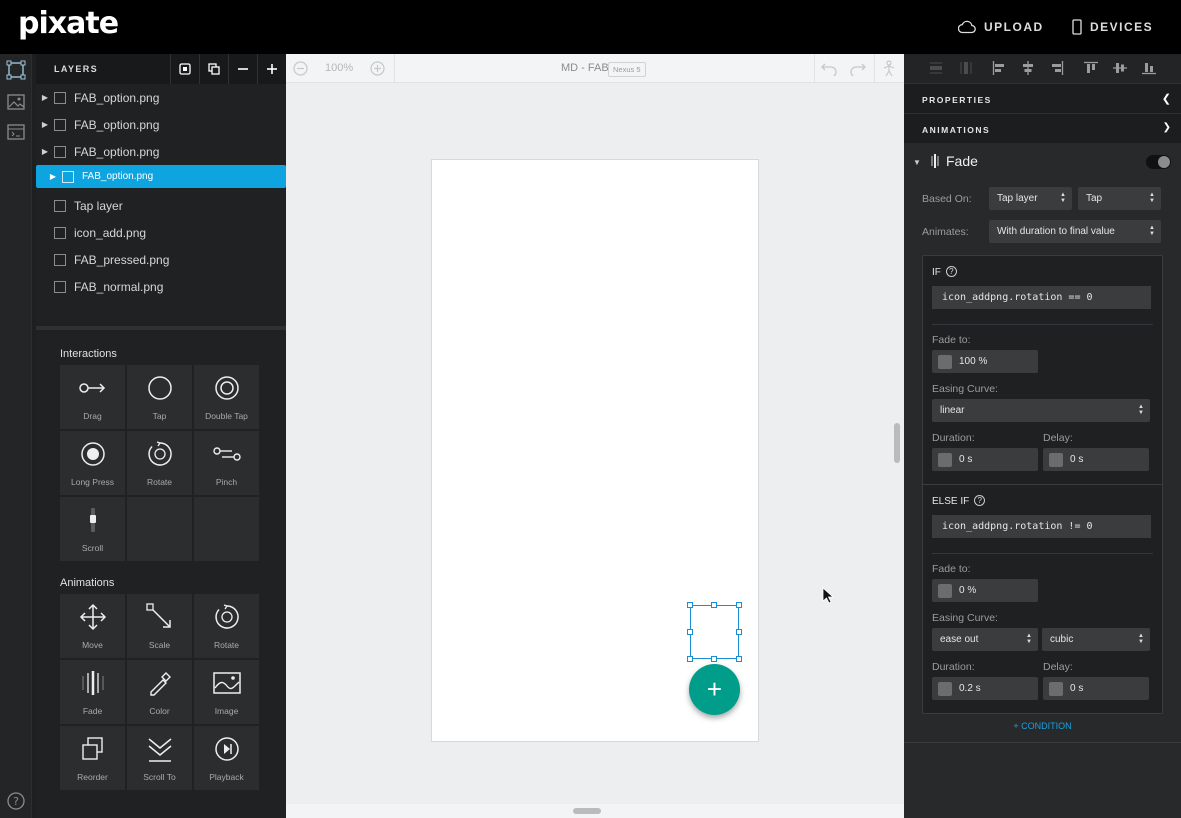 This screenshot has height=818, width=1181. What do you see at coordinates (1112, 27) in the screenshot?
I see `devices-button: DEVICES` at bounding box center [1112, 27].